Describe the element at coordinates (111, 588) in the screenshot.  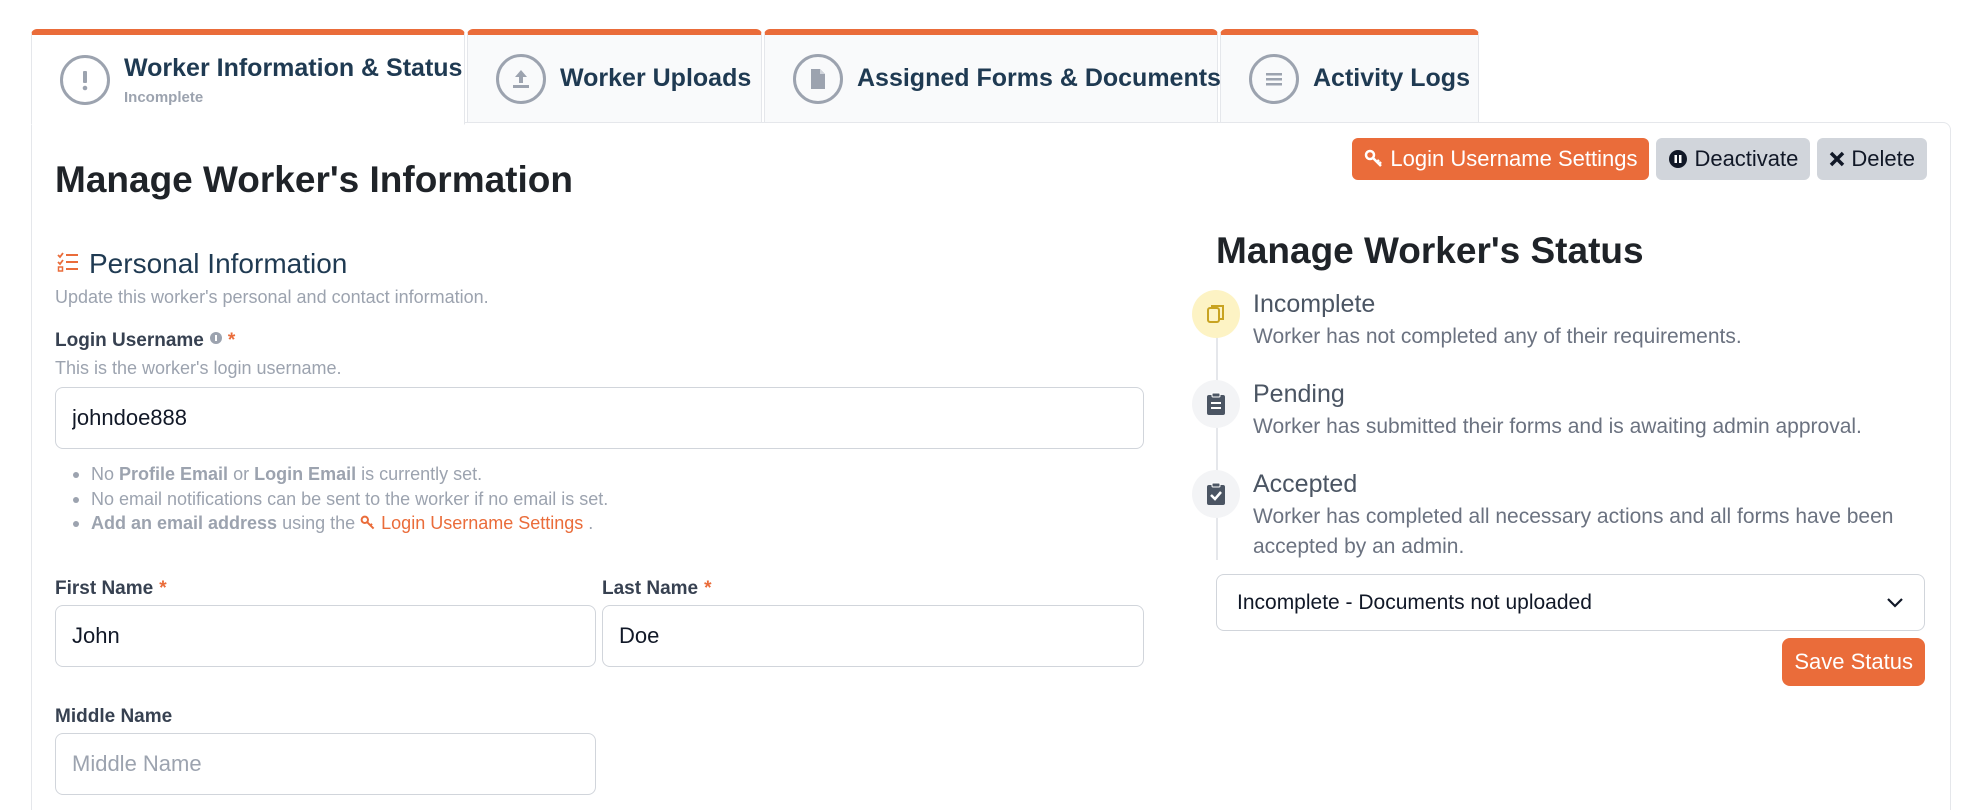
I see `first-name-label: First Name *` at that location.